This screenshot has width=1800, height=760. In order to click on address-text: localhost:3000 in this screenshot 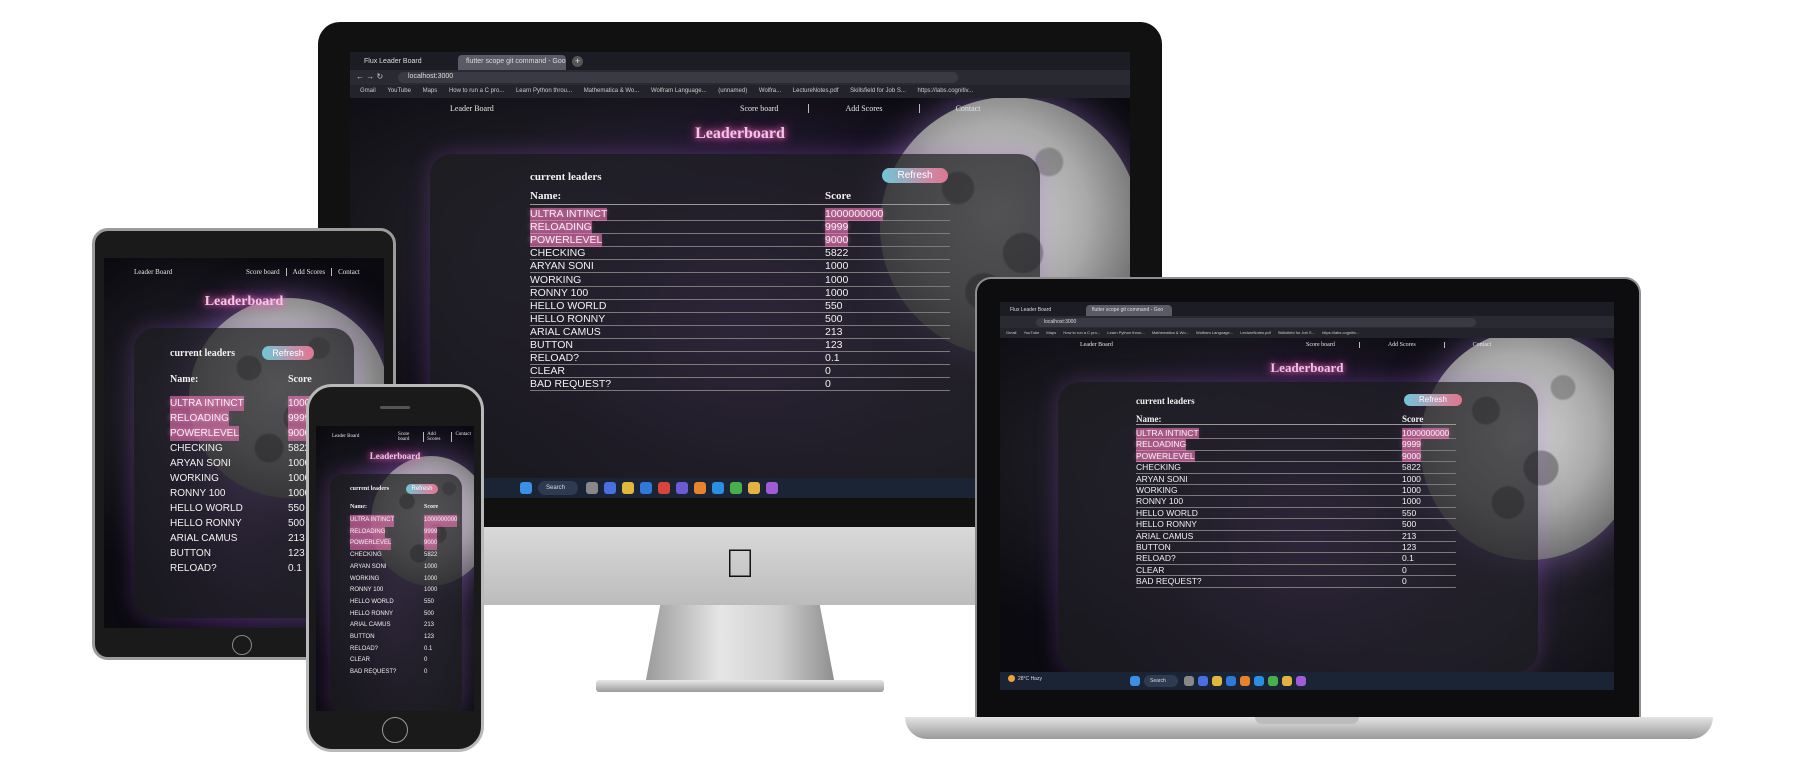, I will do `click(1060, 322)`.